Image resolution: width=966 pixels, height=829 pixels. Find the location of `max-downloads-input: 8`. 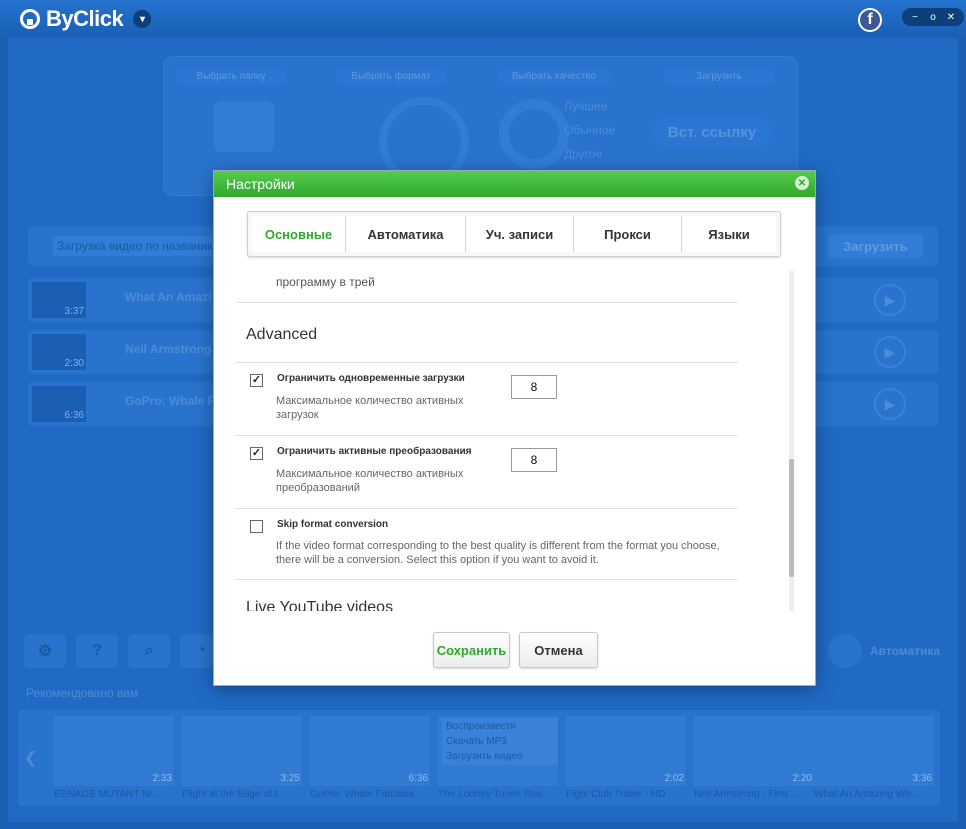

max-downloads-input: 8 is located at coordinates (534, 387).